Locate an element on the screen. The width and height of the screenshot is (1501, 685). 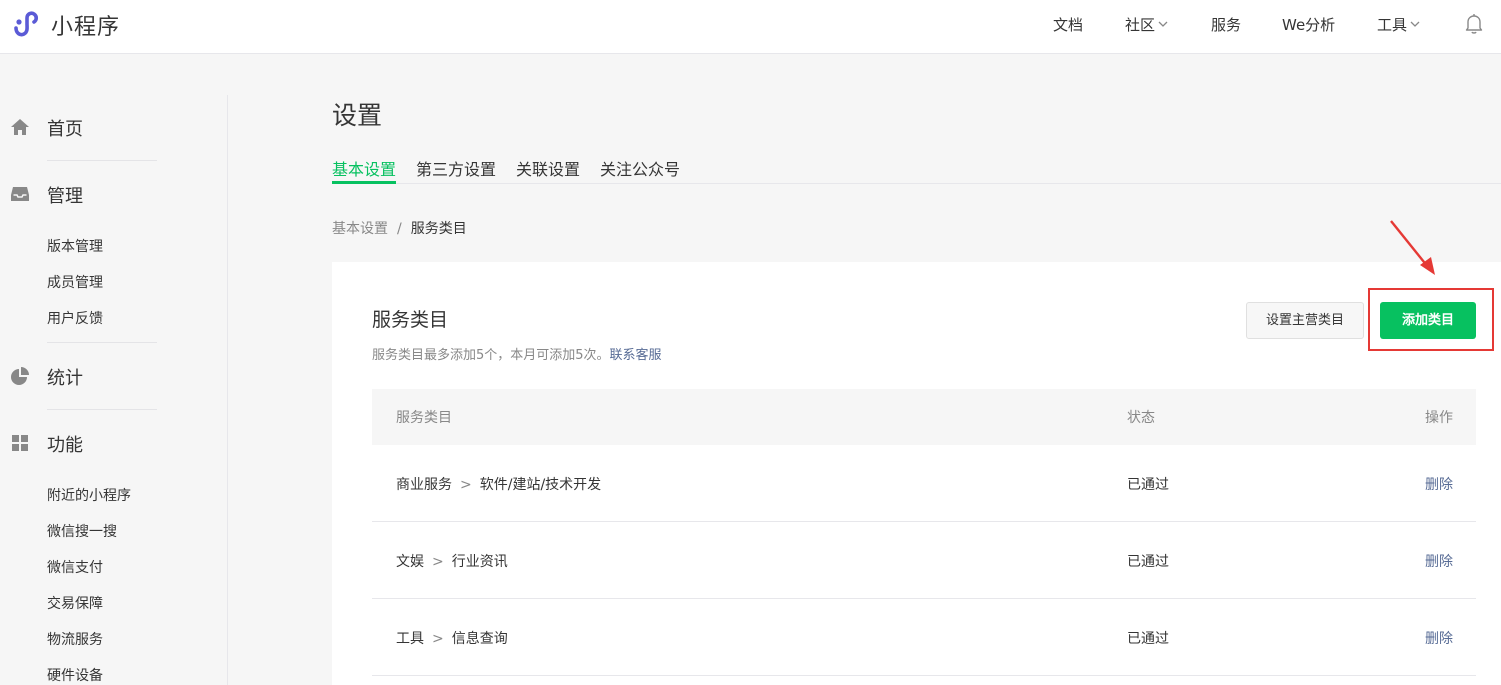
column-header-category: 服务类目 is located at coordinates (424, 418).